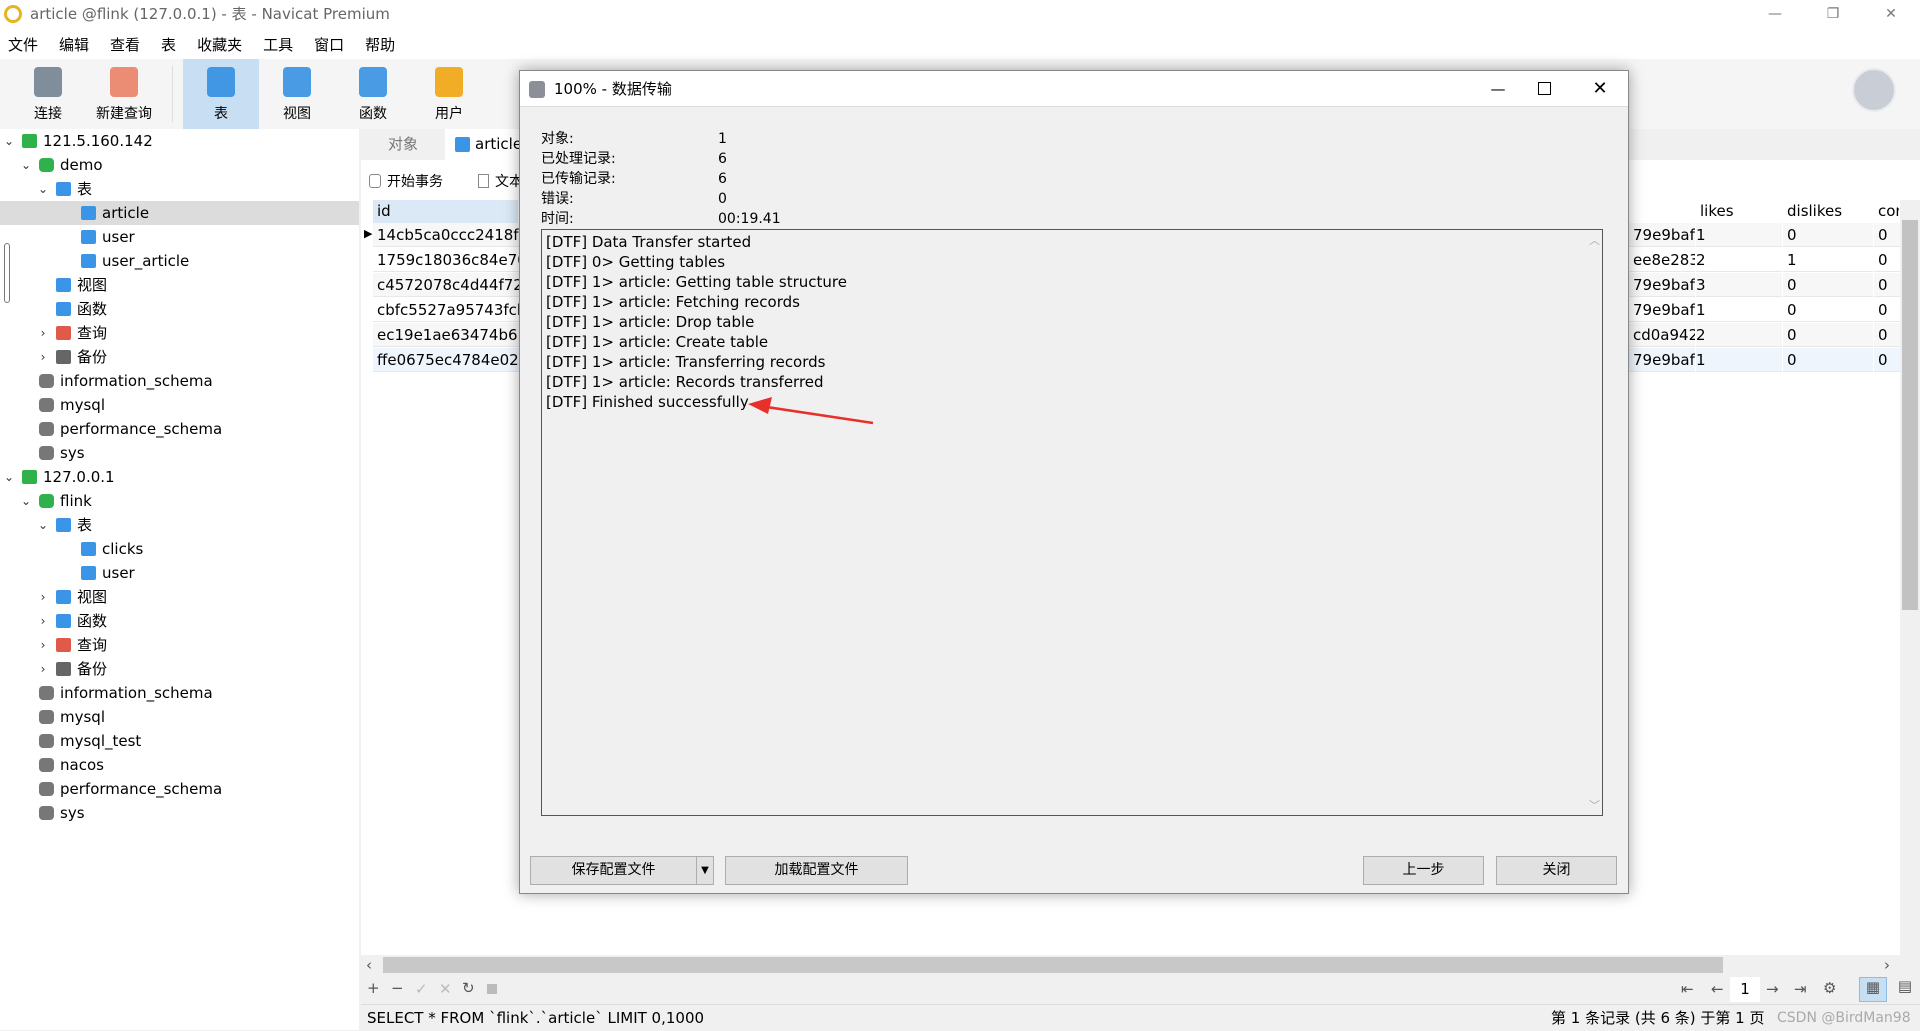  I want to click on user-avatar, so click(1874, 90).